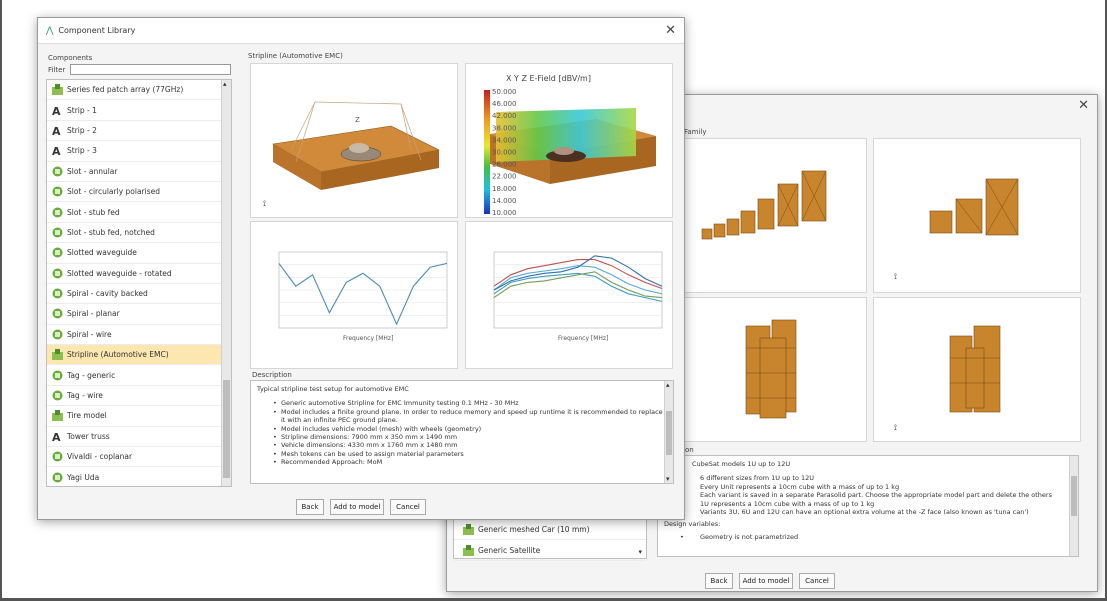 The width and height of the screenshot is (1107, 601). What do you see at coordinates (83, 477) in the screenshot?
I see `component-list-item-label: Yagi Uda` at bounding box center [83, 477].